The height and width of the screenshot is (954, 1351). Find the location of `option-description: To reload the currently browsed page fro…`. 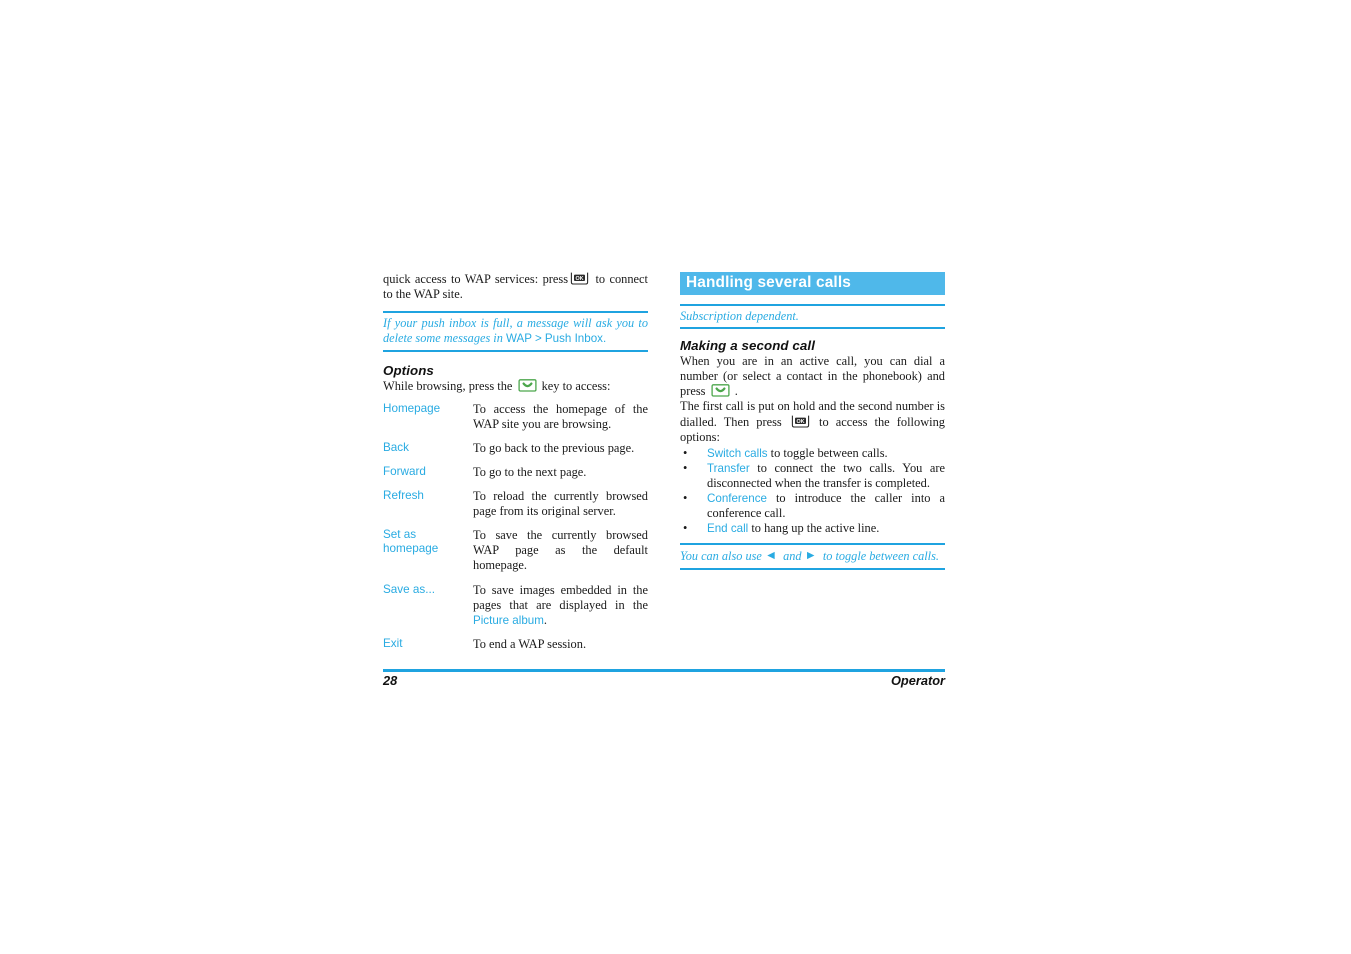

option-description: To reload the currently browsed page fro… is located at coordinates (560, 504).